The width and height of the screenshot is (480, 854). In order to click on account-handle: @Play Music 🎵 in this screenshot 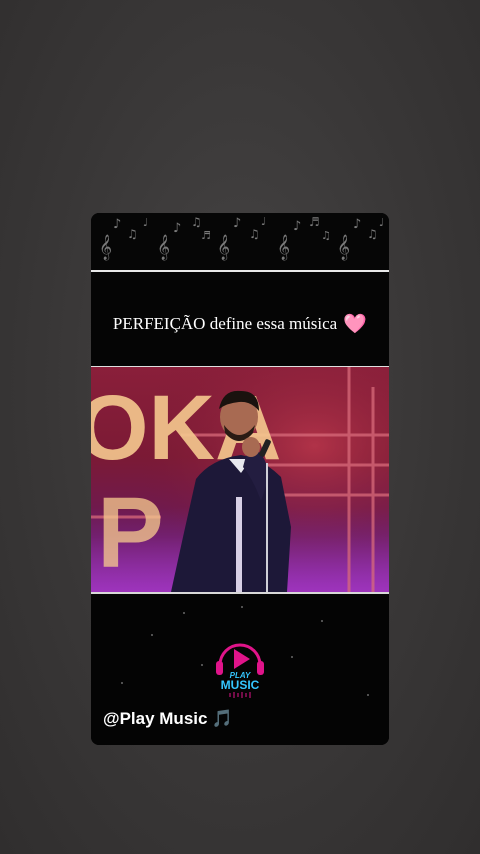, I will do `click(168, 719)`.